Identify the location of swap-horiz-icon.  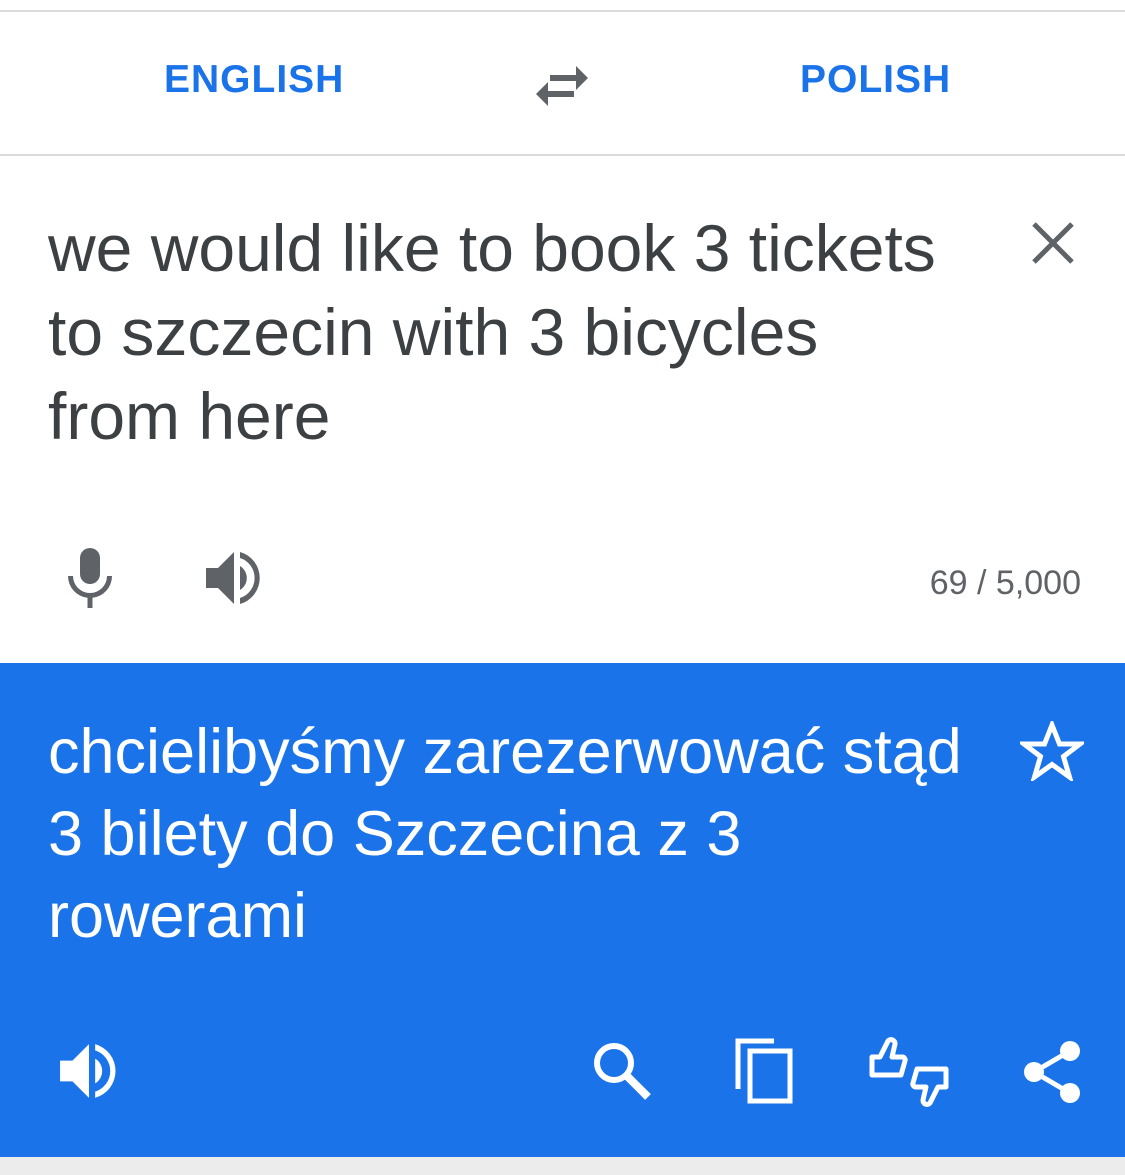
(562, 86).